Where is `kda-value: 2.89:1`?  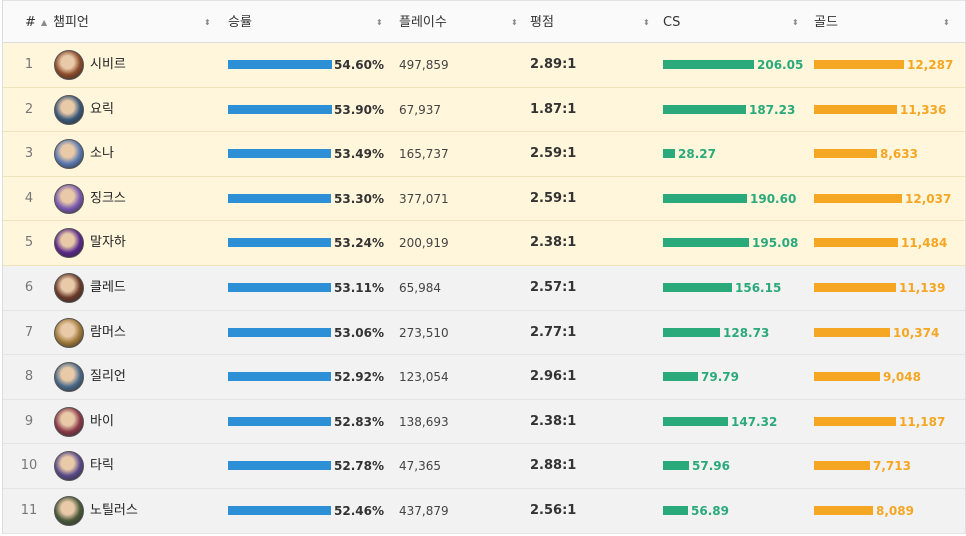 kda-value: 2.89:1 is located at coordinates (553, 64).